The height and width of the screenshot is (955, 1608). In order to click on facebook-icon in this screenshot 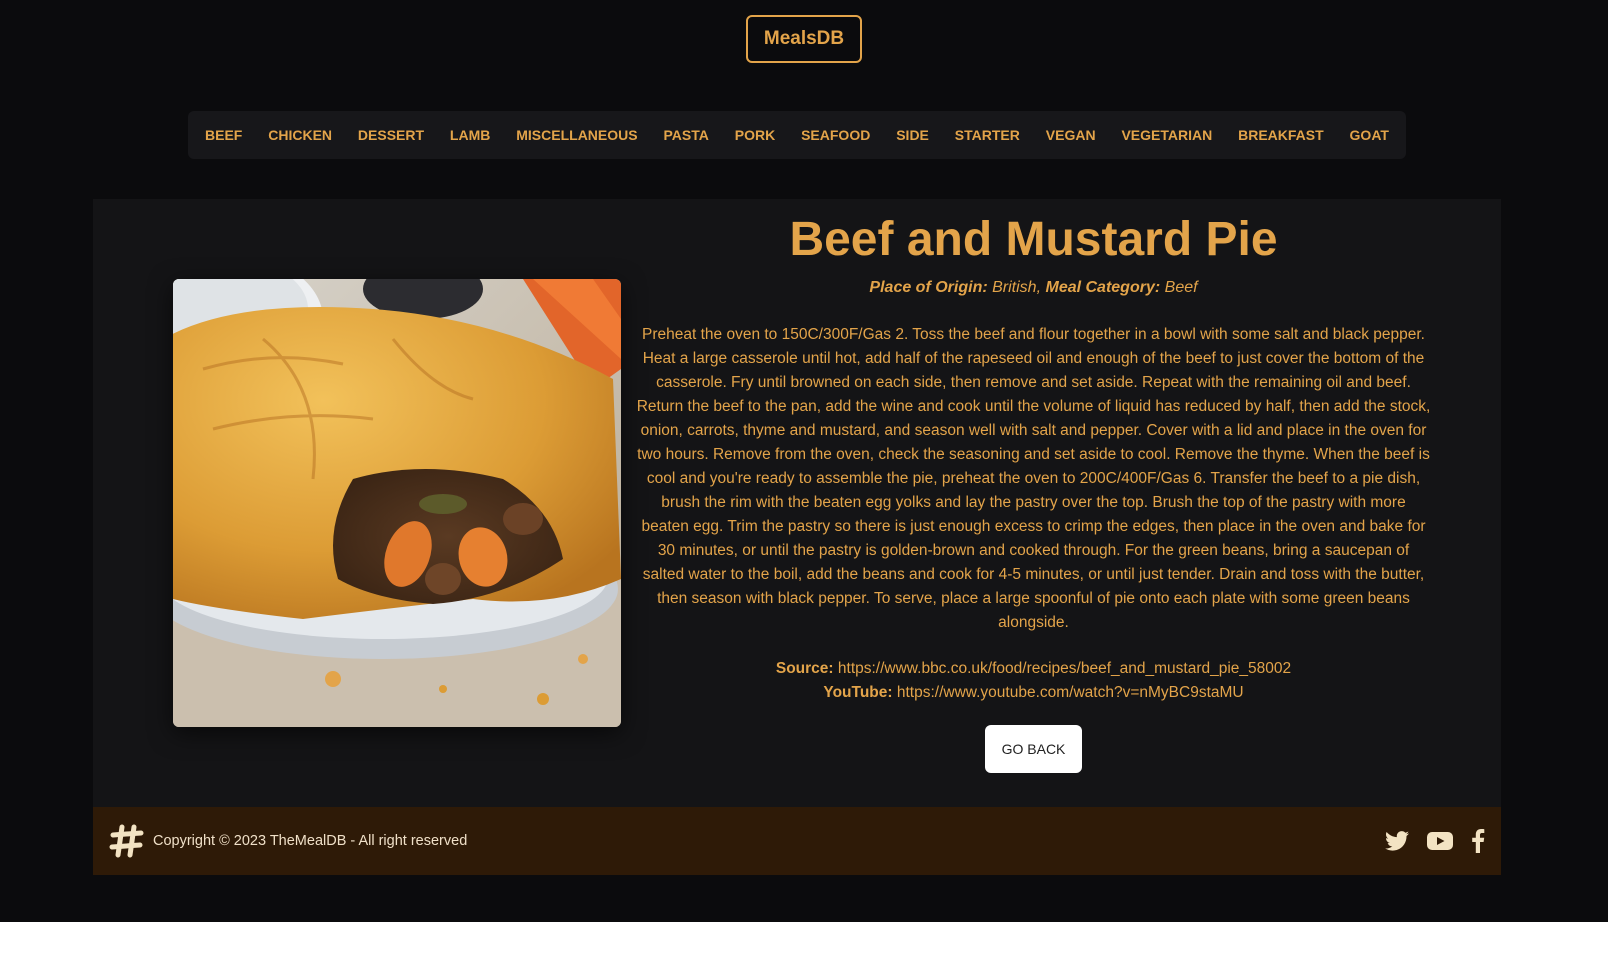, I will do `click(1478, 841)`.